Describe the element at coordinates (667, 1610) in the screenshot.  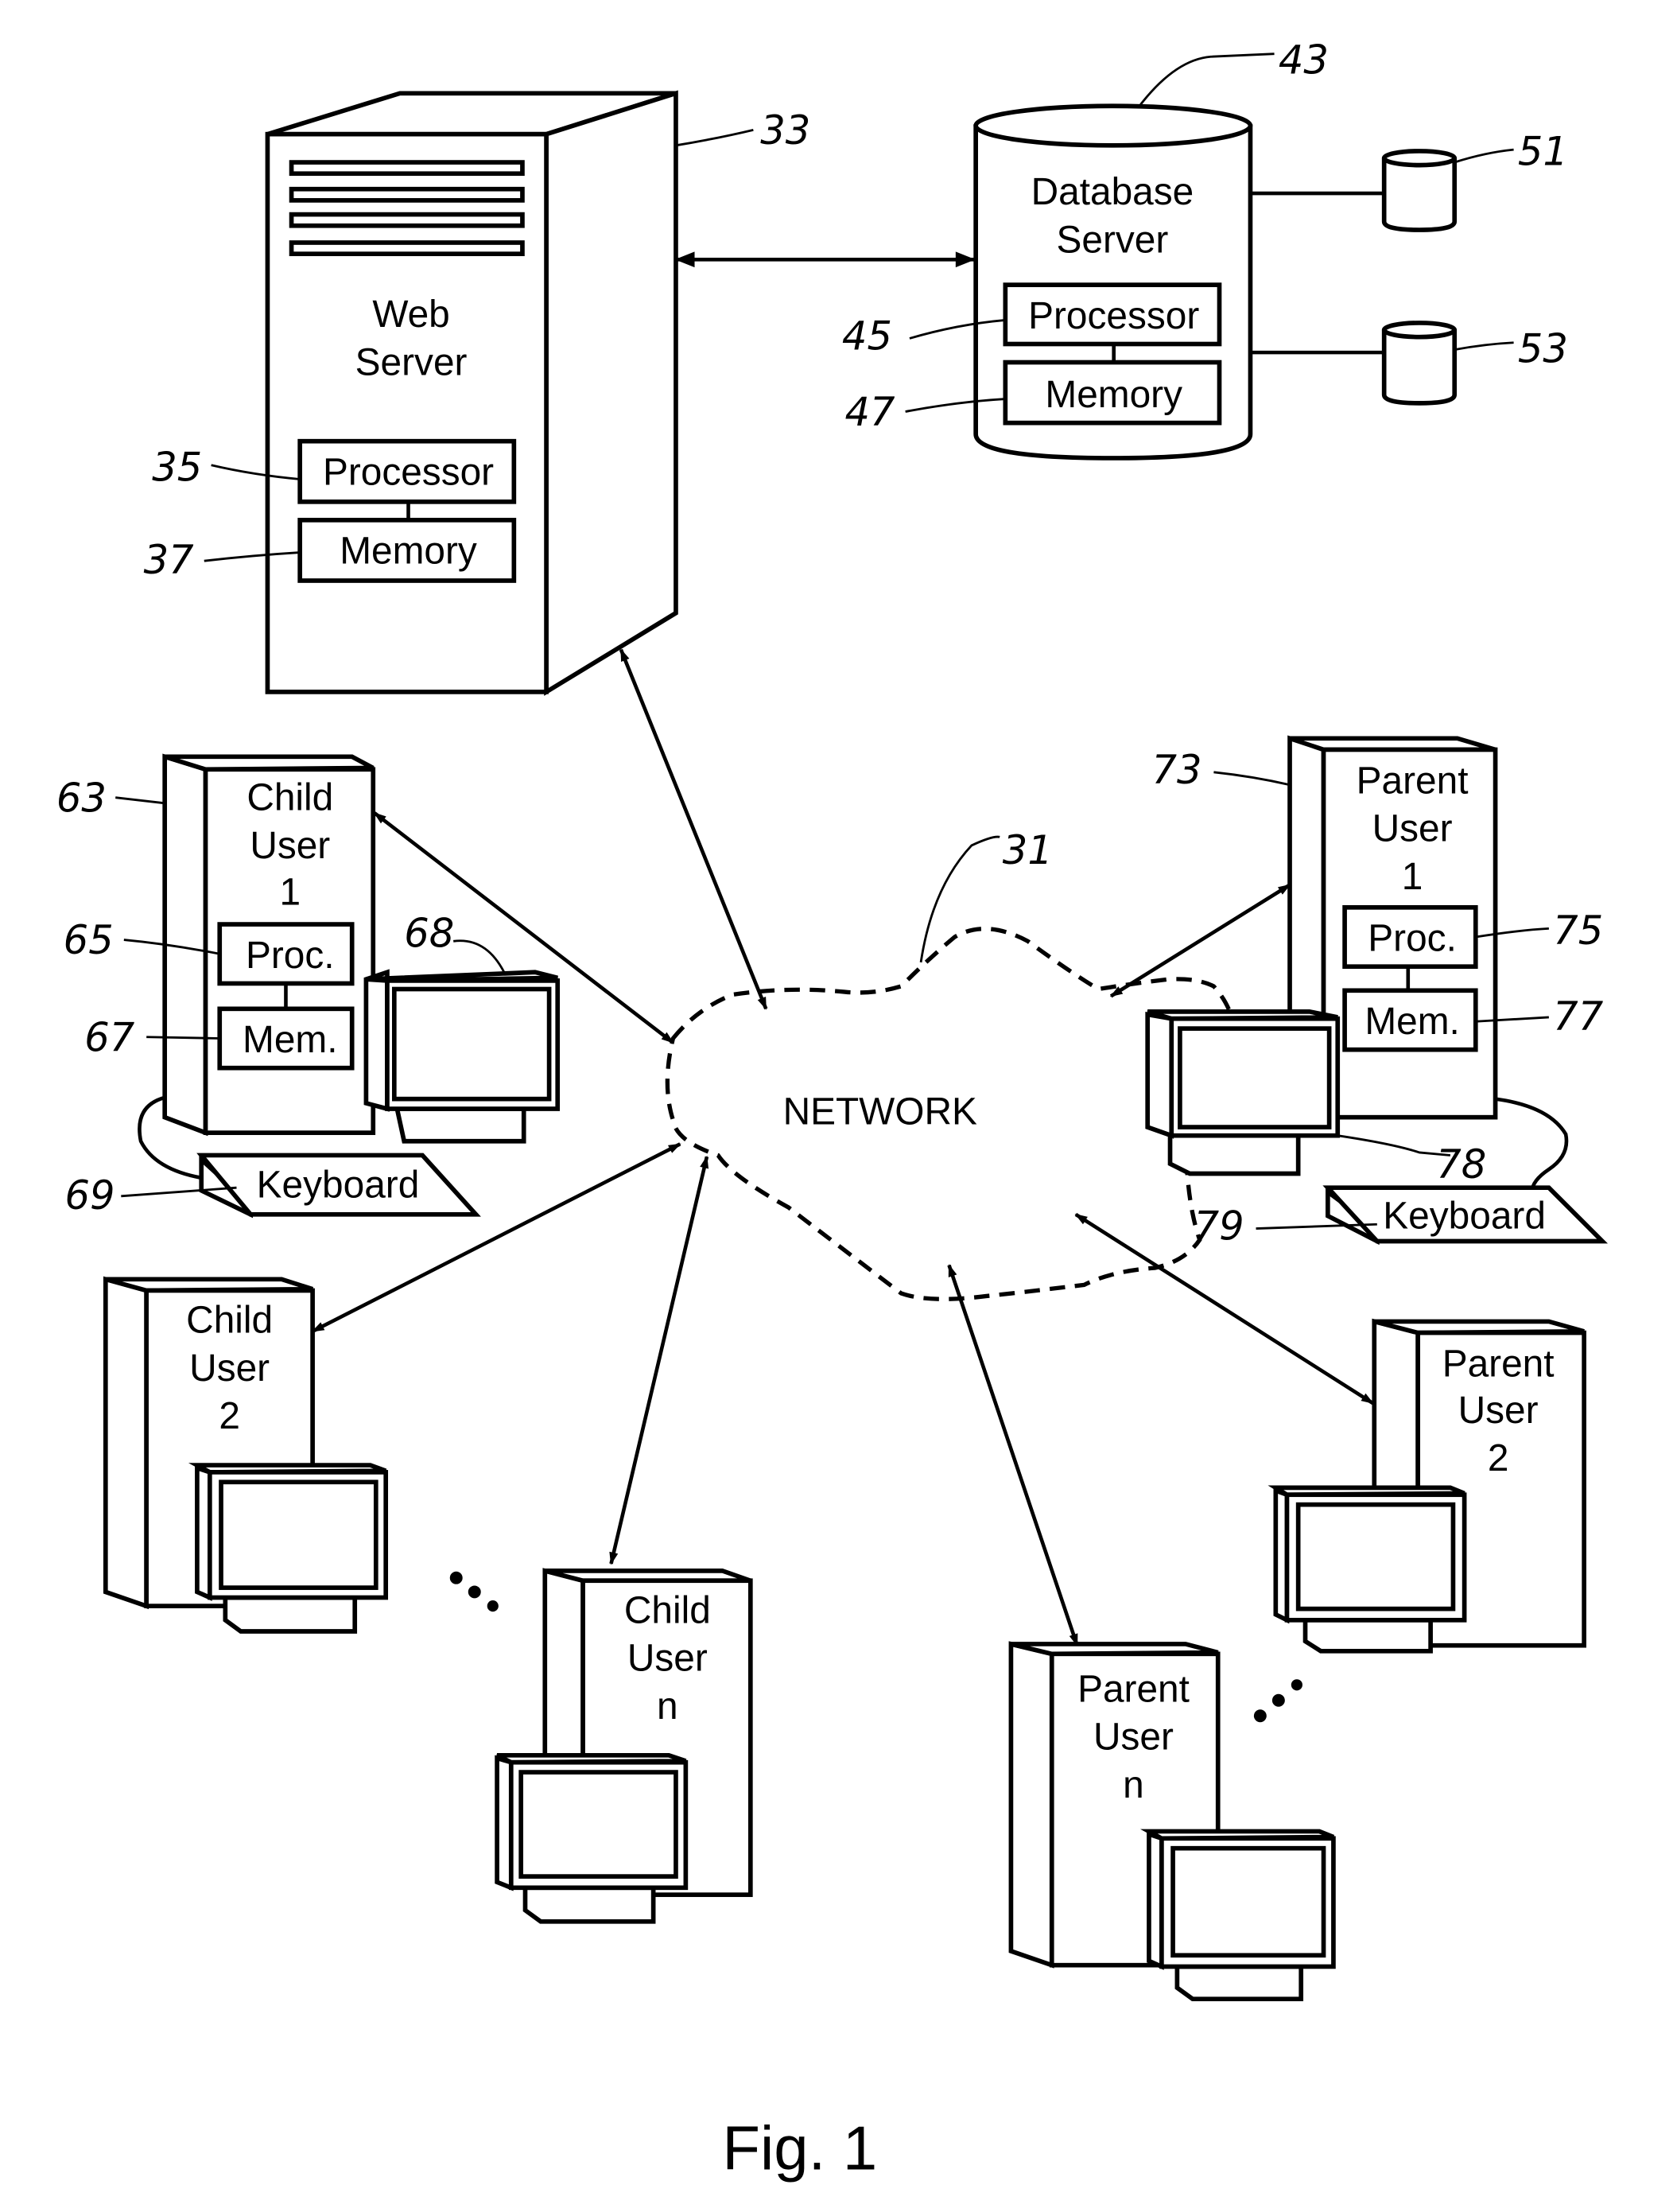
I see `childn-line1: Child` at that location.